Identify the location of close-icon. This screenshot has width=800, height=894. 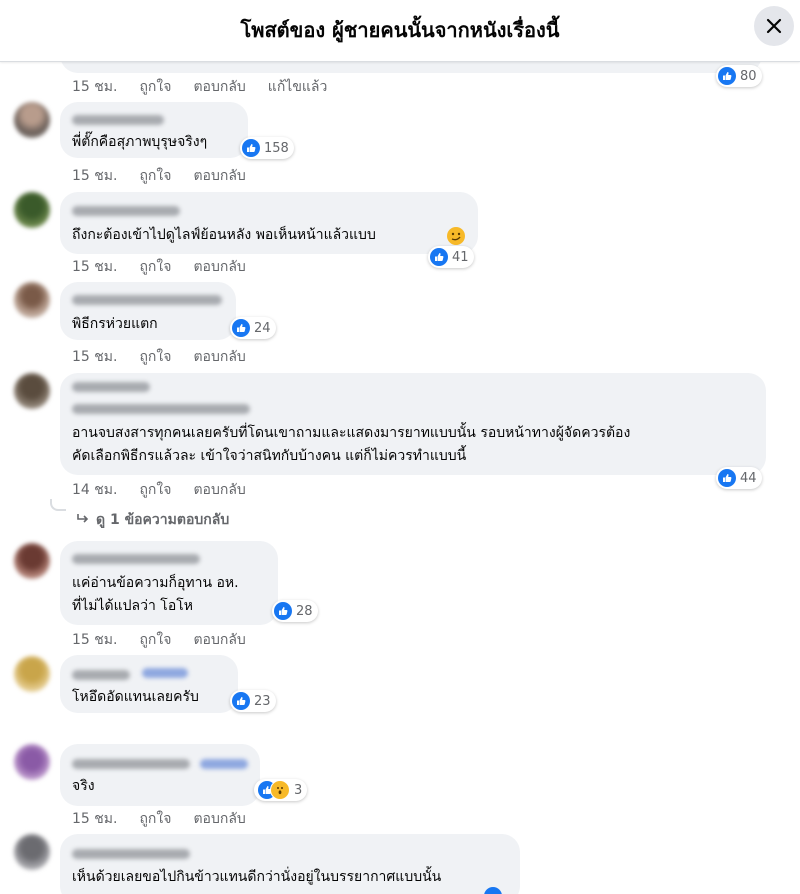
(774, 26).